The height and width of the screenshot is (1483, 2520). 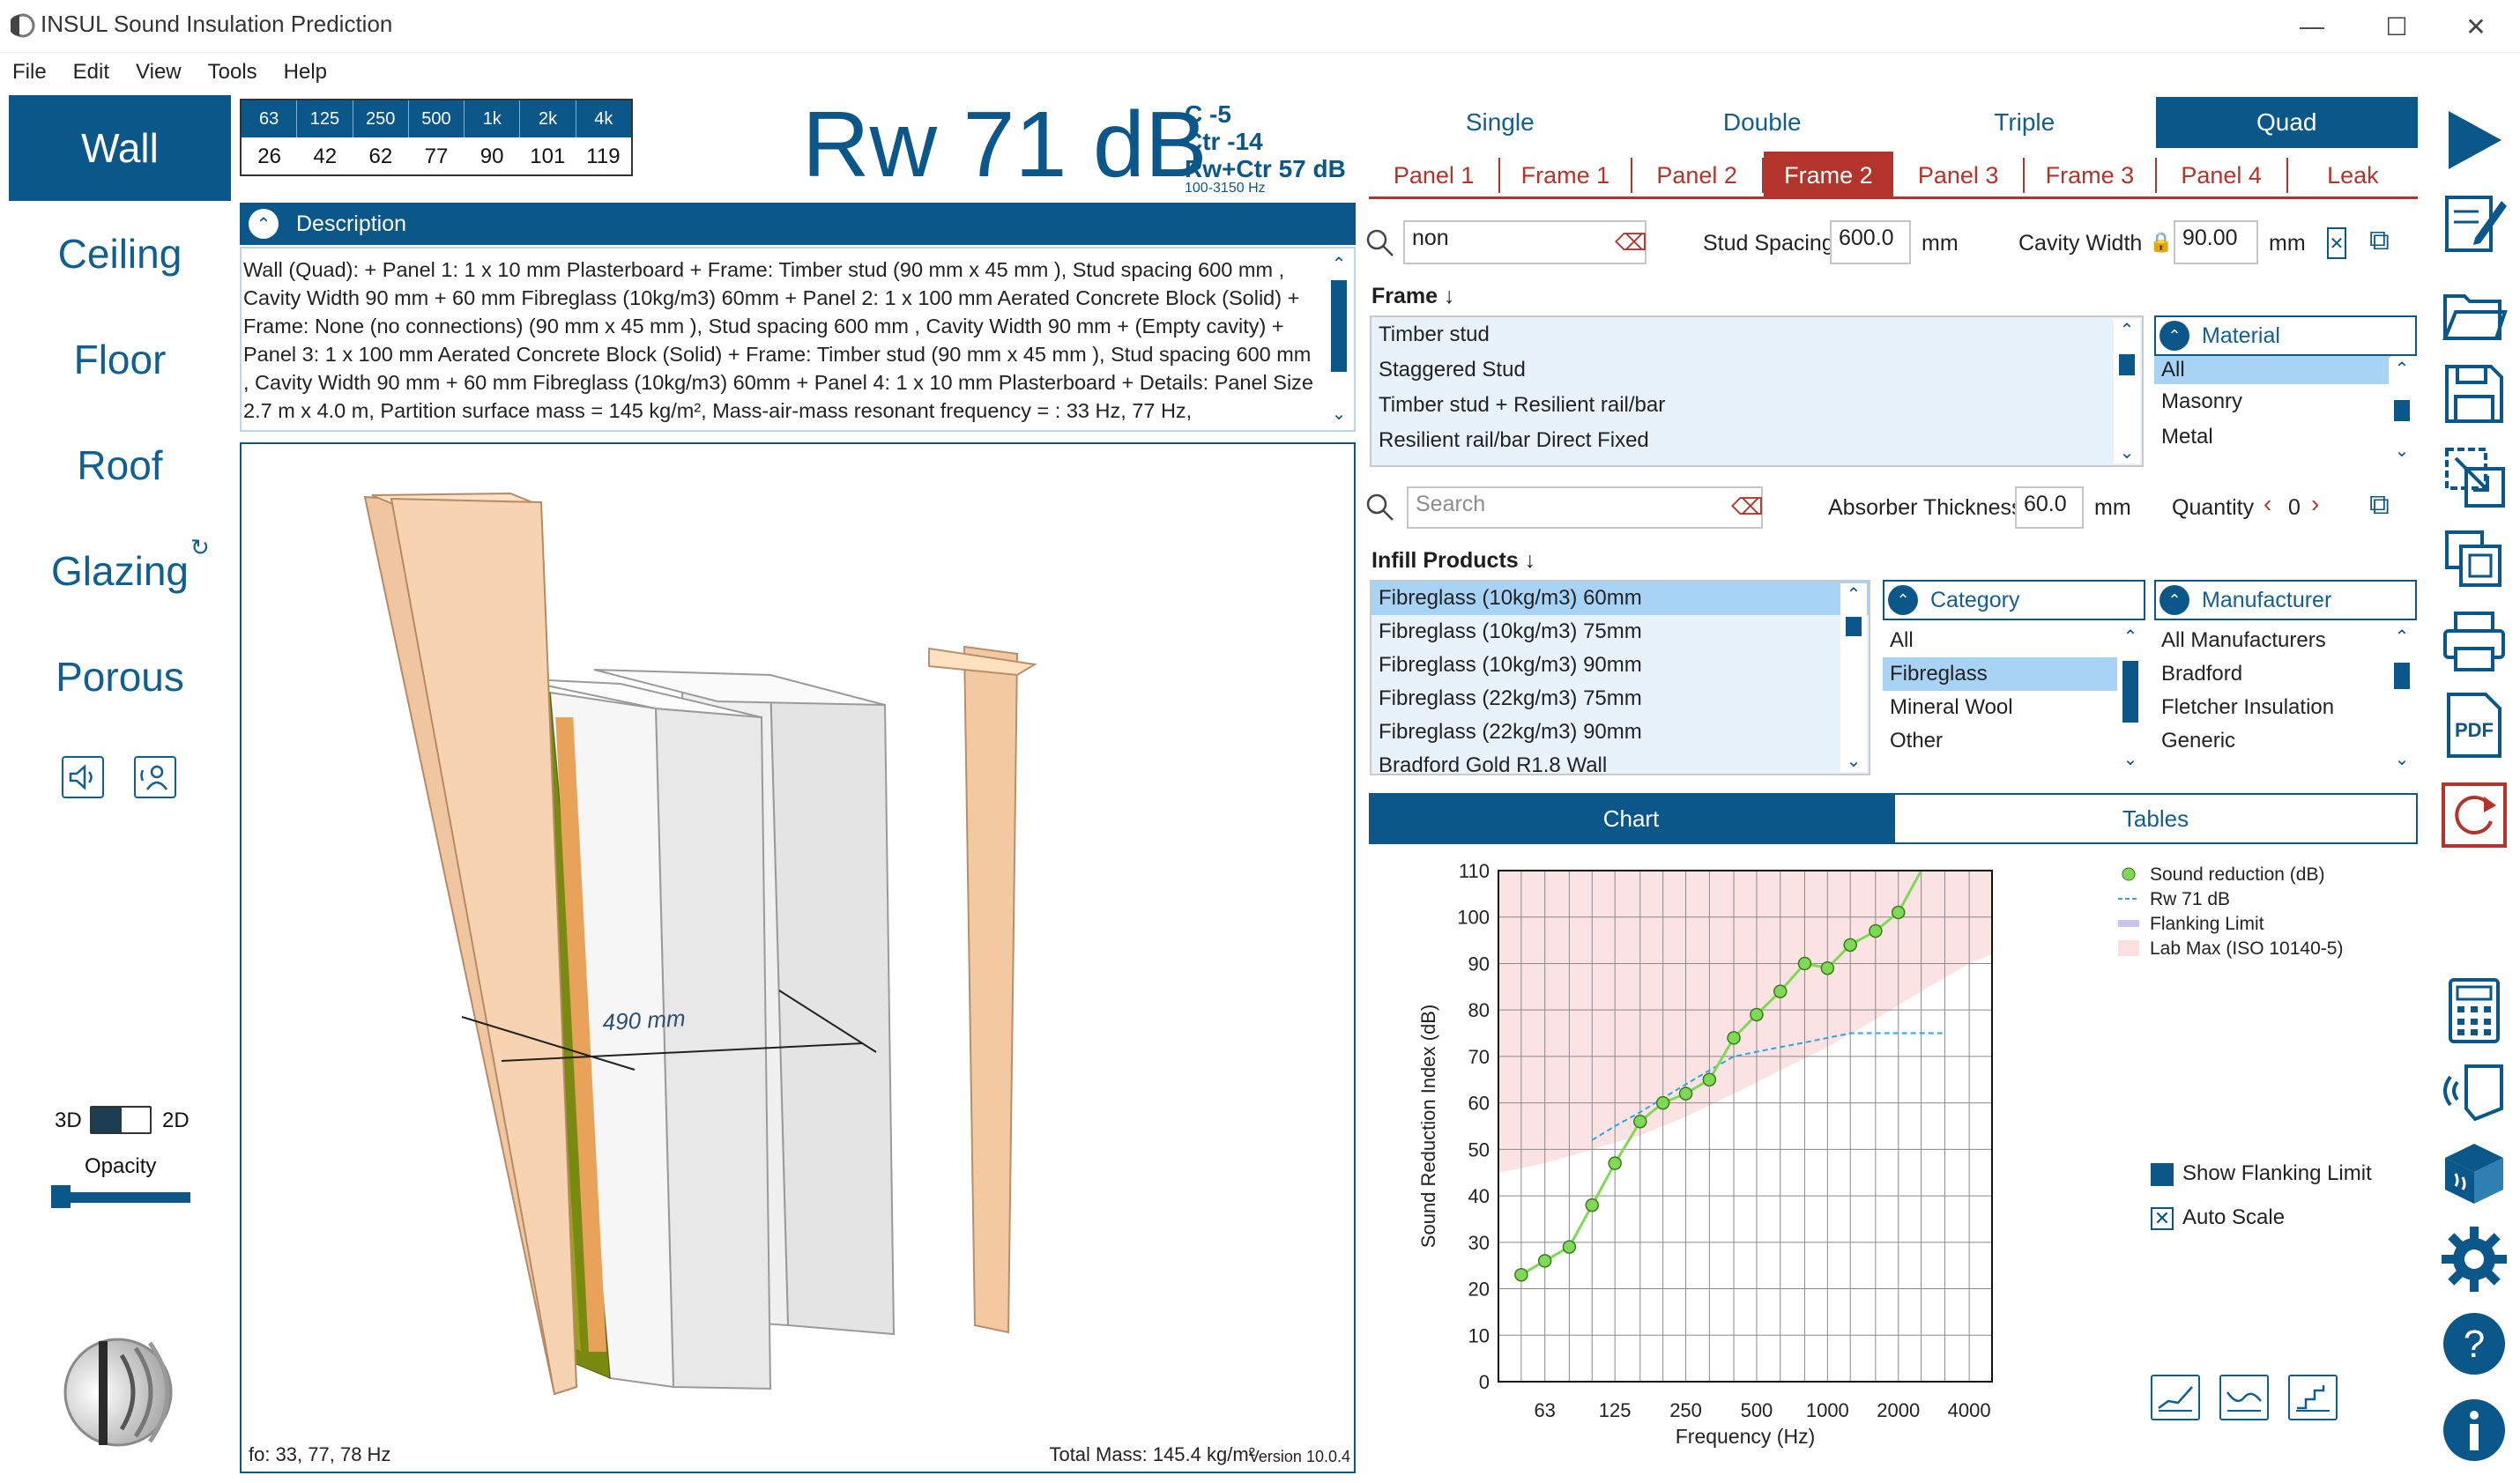 I want to click on show-flanking-checkbox, so click(x=2162, y=1174).